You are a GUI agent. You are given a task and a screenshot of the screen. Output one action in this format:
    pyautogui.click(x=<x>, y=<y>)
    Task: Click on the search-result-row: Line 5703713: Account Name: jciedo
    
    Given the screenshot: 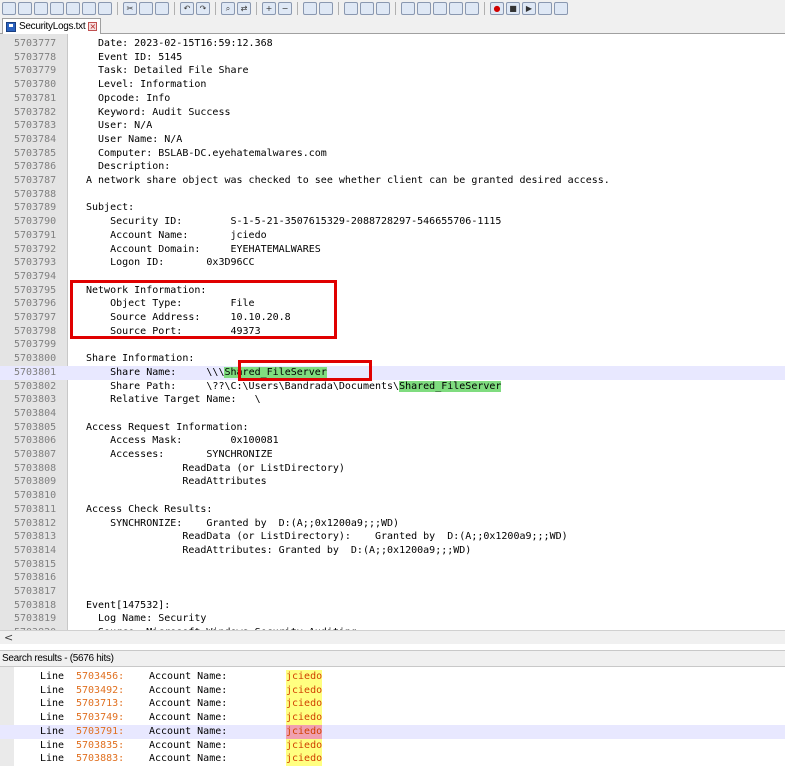 What is the action you would take?
    pyautogui.click(x=392, y=704)
    